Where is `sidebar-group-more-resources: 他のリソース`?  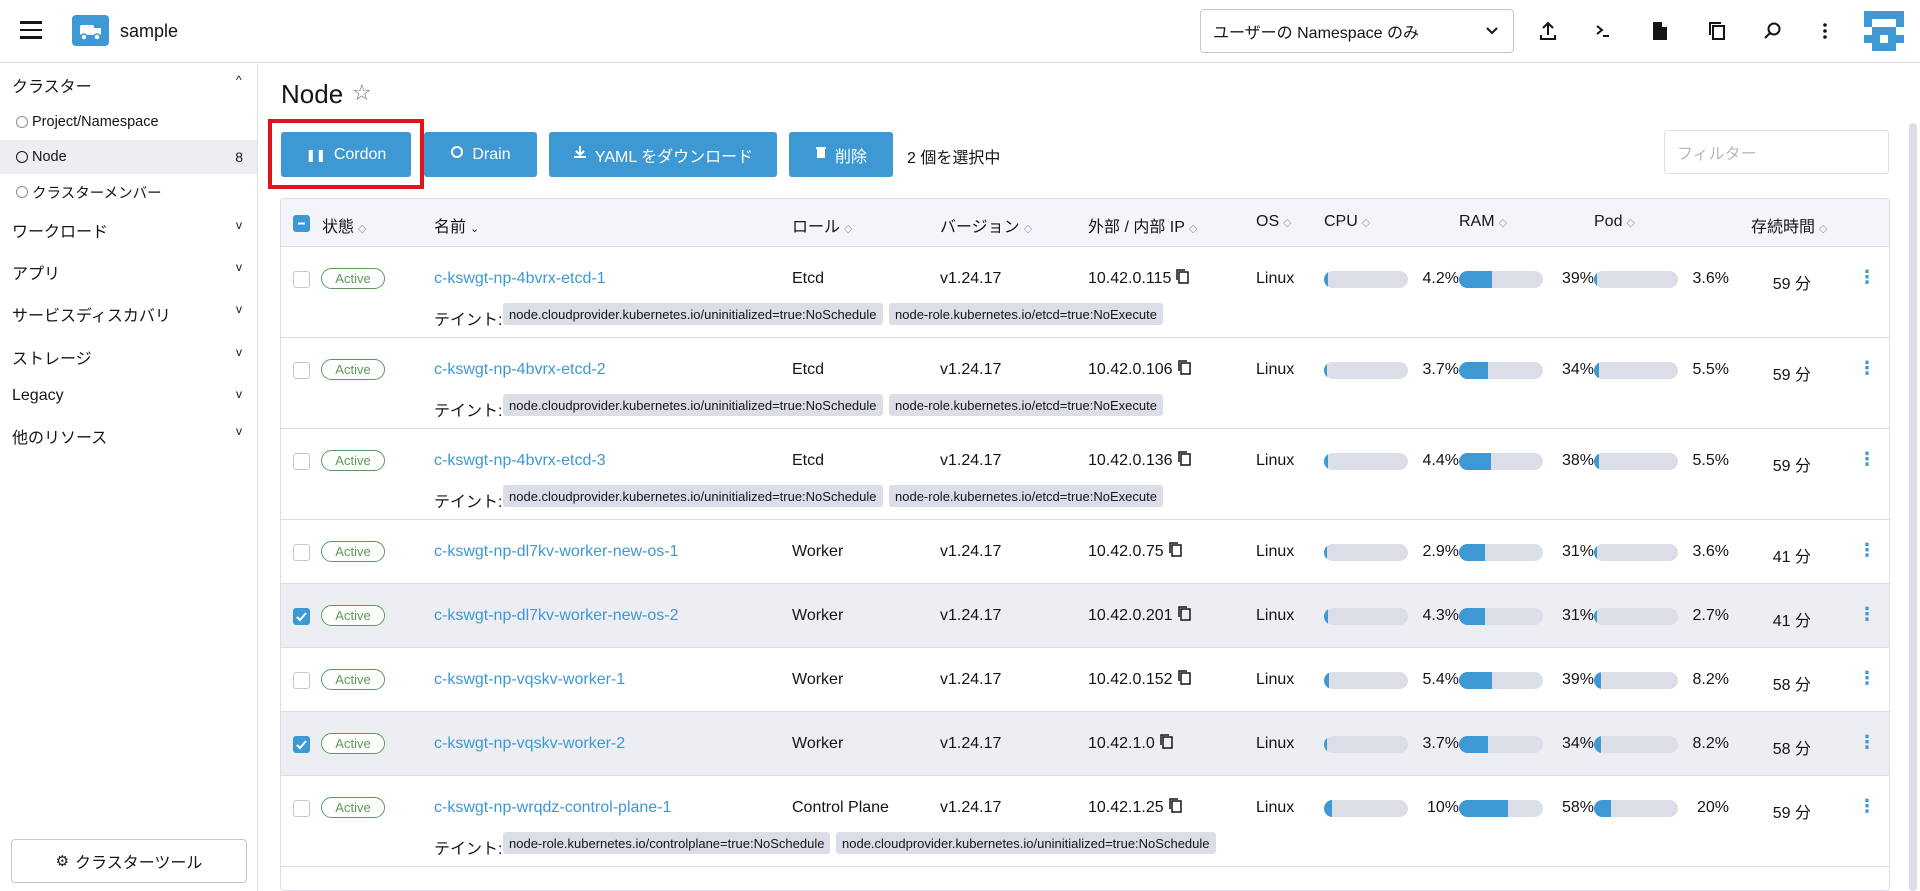 sidebar-group-more-resources: 他のリソース is located at coordinates (59, 436).